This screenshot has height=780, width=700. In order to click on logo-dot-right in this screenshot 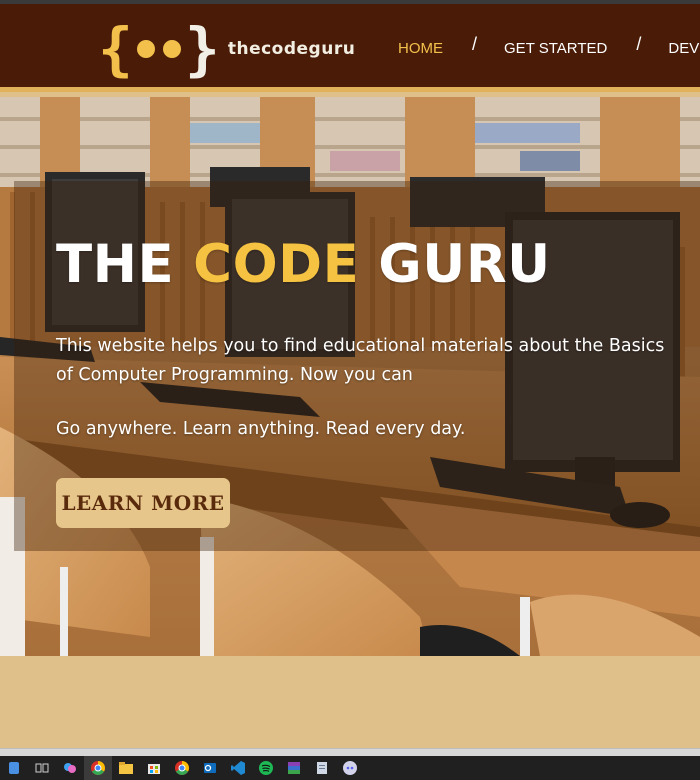, I will do `click(171, 49)`.